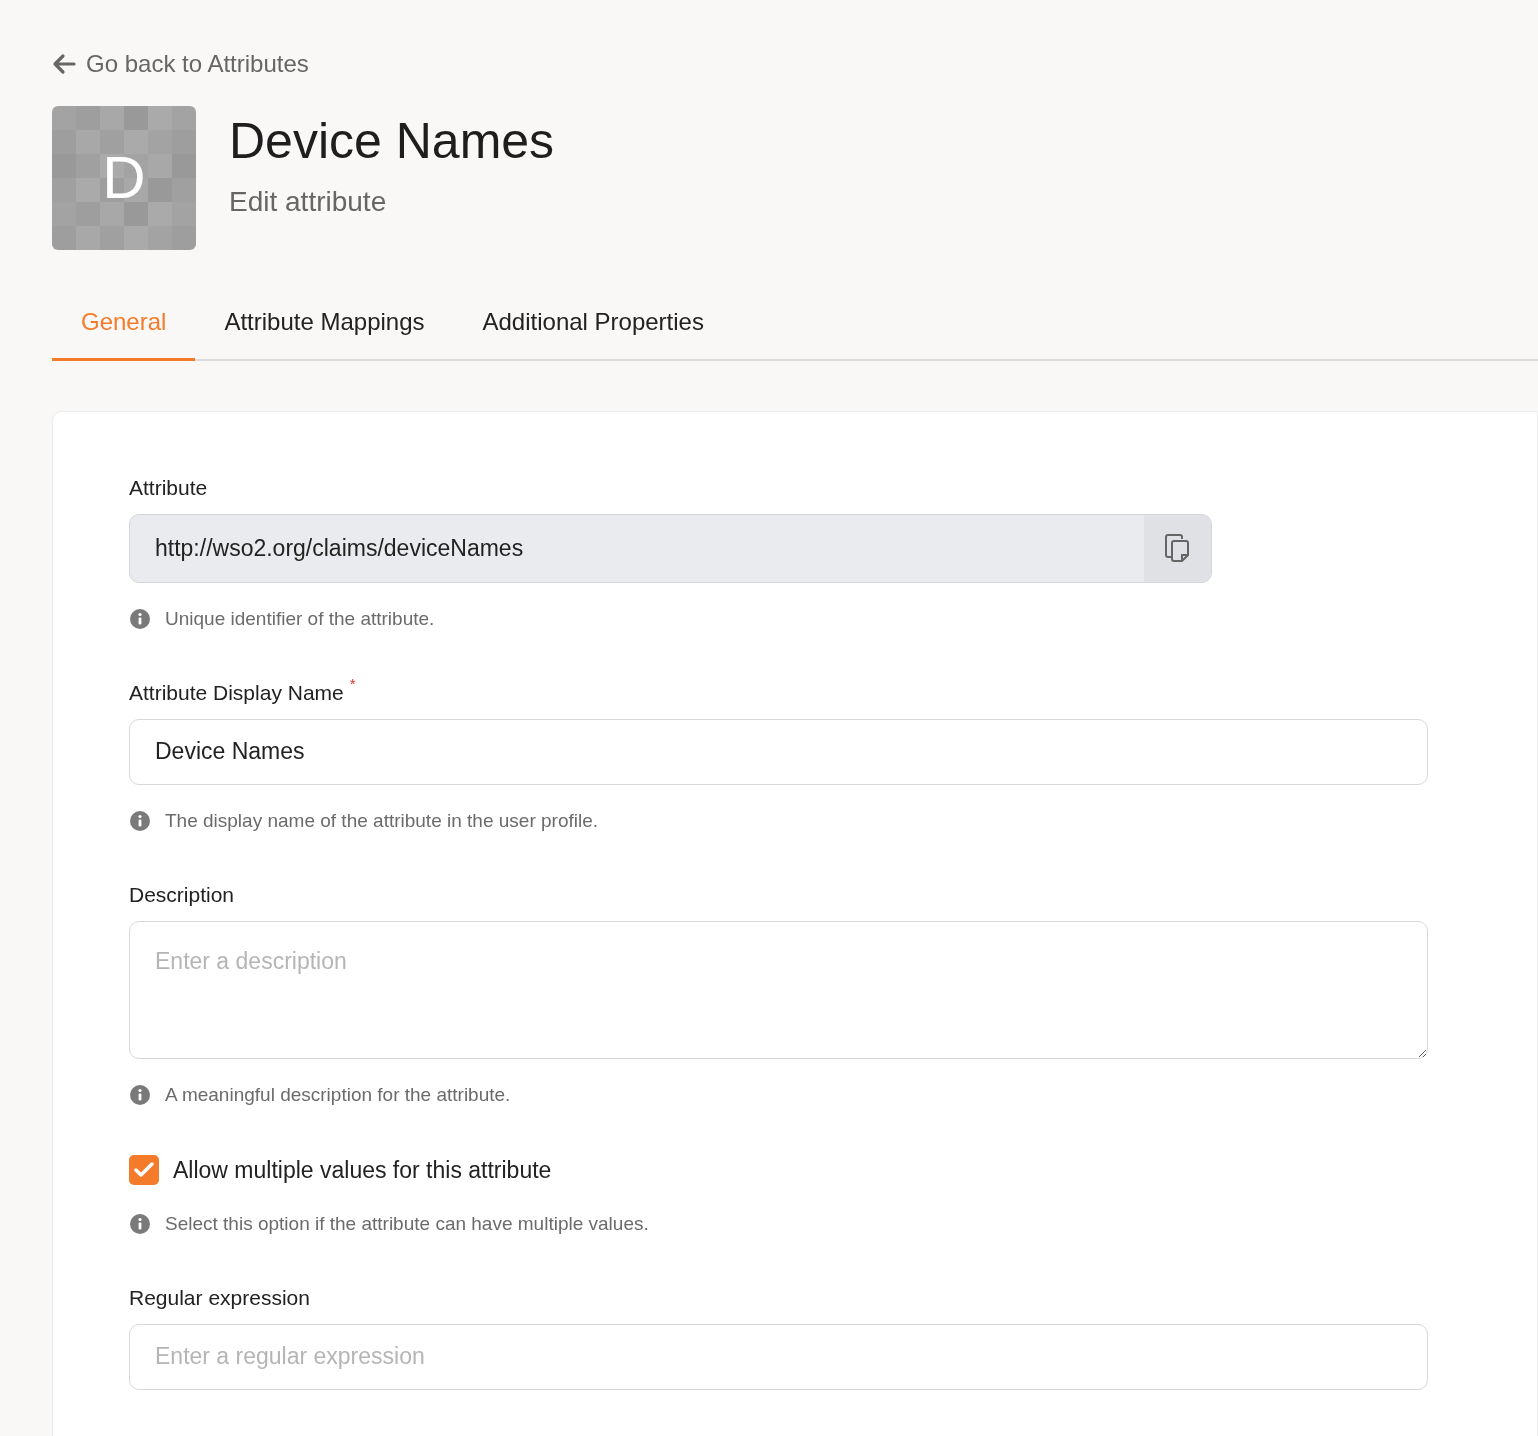  What do you see at coordinates (362, 1170) in the screenshot?
I see `checkbox-label: Allow multiple values for this attribute` at bounding box center [362, 1170].